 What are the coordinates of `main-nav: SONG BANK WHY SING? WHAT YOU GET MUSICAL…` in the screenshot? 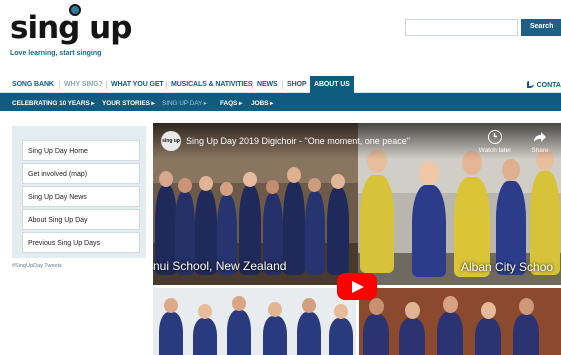 It's located at (280, 84).